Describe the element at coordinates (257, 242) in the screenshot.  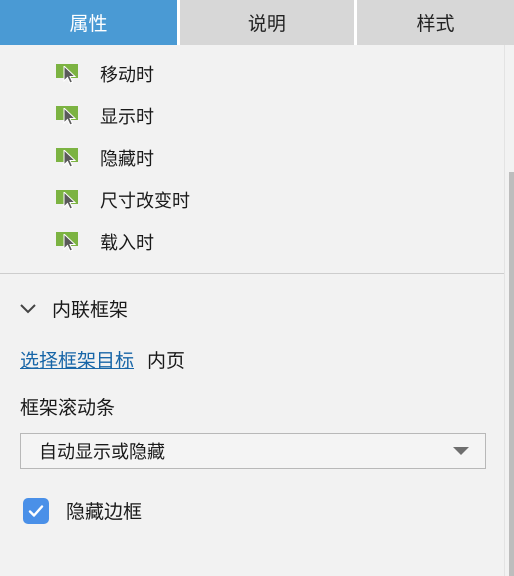
I see `list-item: 载入时` at that location.